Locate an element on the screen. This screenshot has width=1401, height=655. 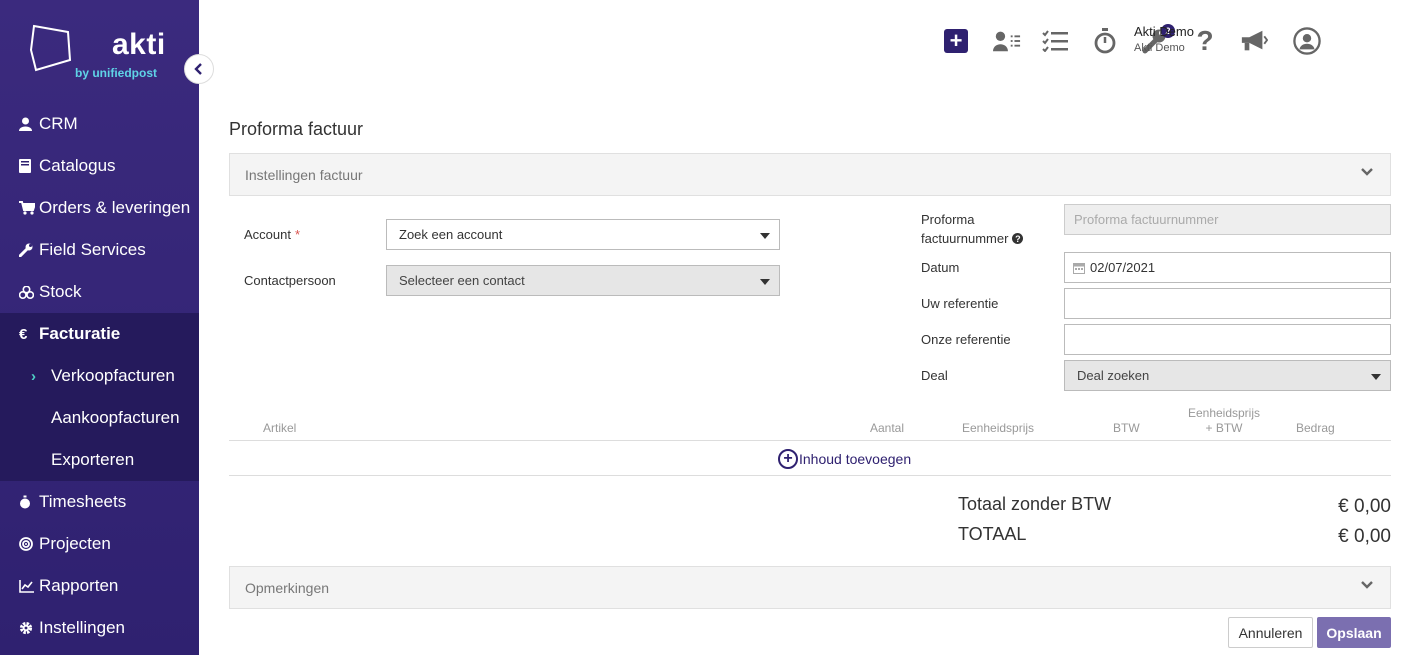
panel-label: Opmerkingen is located at coordinates (287, 587).